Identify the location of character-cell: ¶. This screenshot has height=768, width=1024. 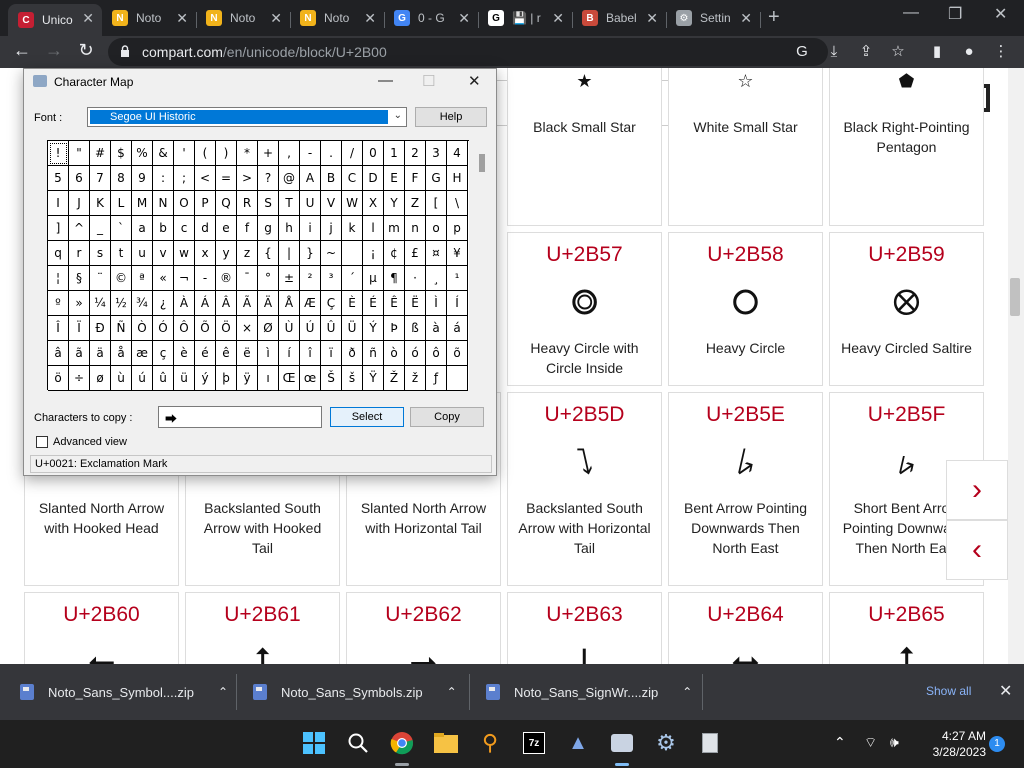
(394, 278).